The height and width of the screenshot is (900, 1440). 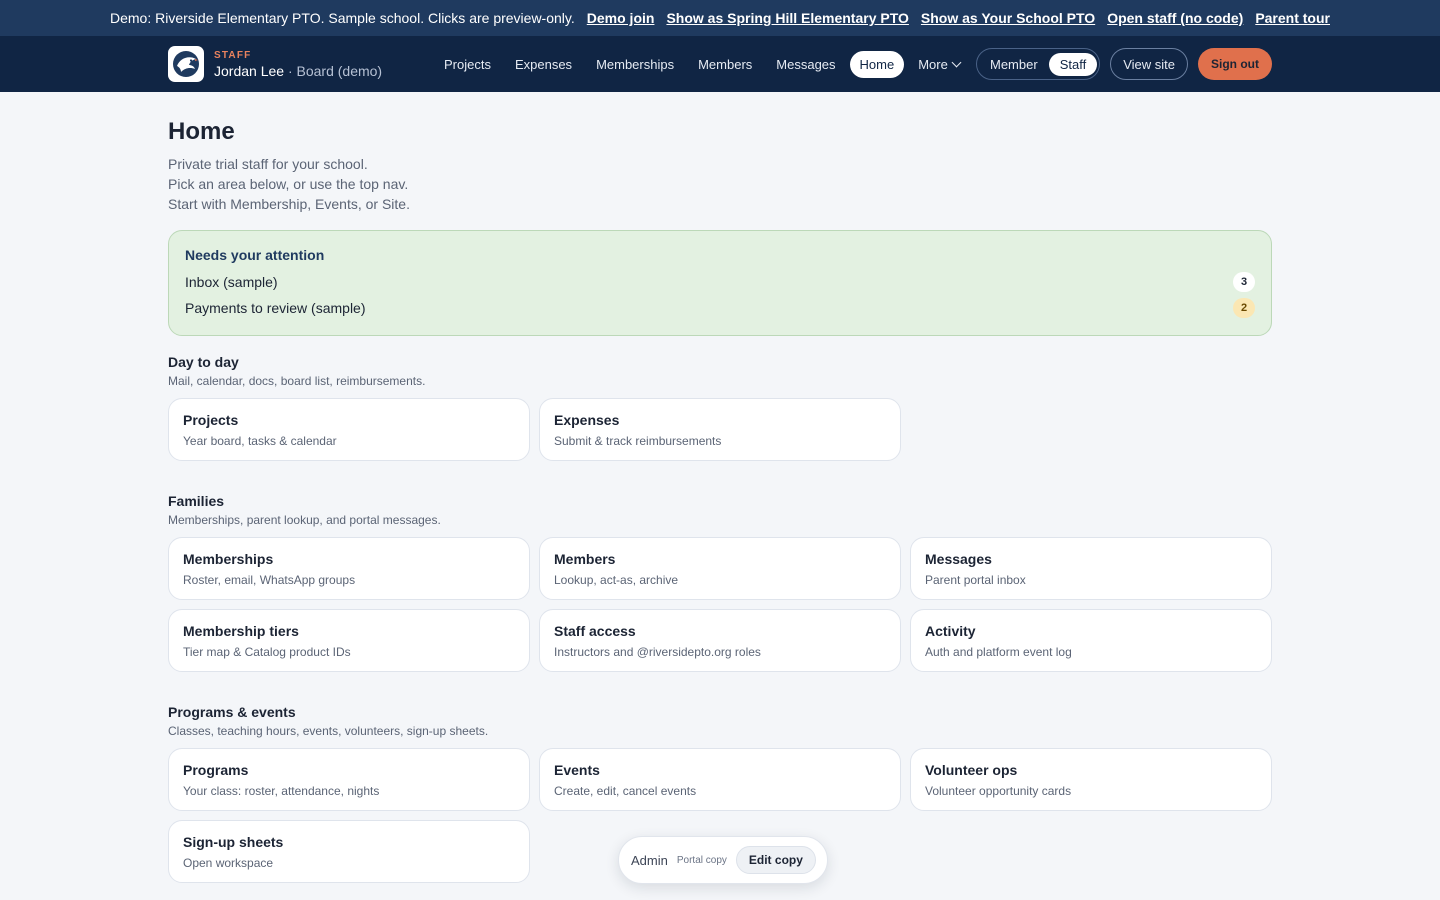 I want to click on card-subtitle: Instructors and @riversidepto.org roles, so click(x=657, y=652).